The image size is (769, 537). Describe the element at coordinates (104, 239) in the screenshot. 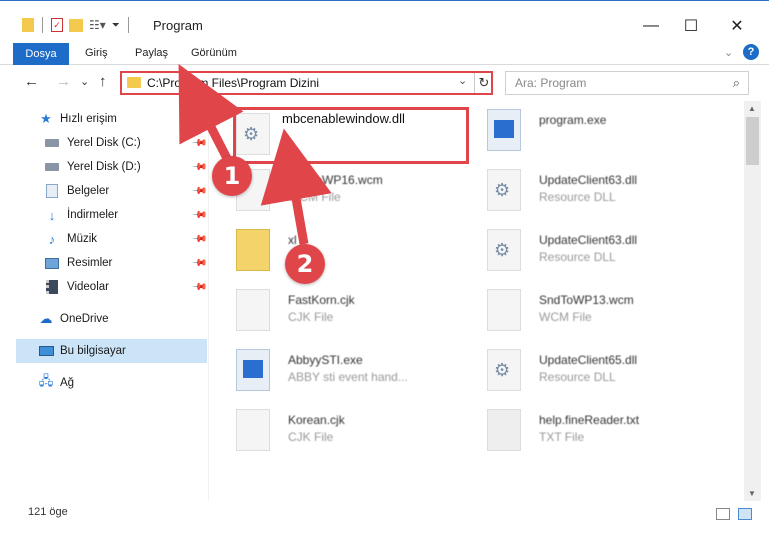

I see `sidebar-item-music: ♪ Müzik 📌` at that location.